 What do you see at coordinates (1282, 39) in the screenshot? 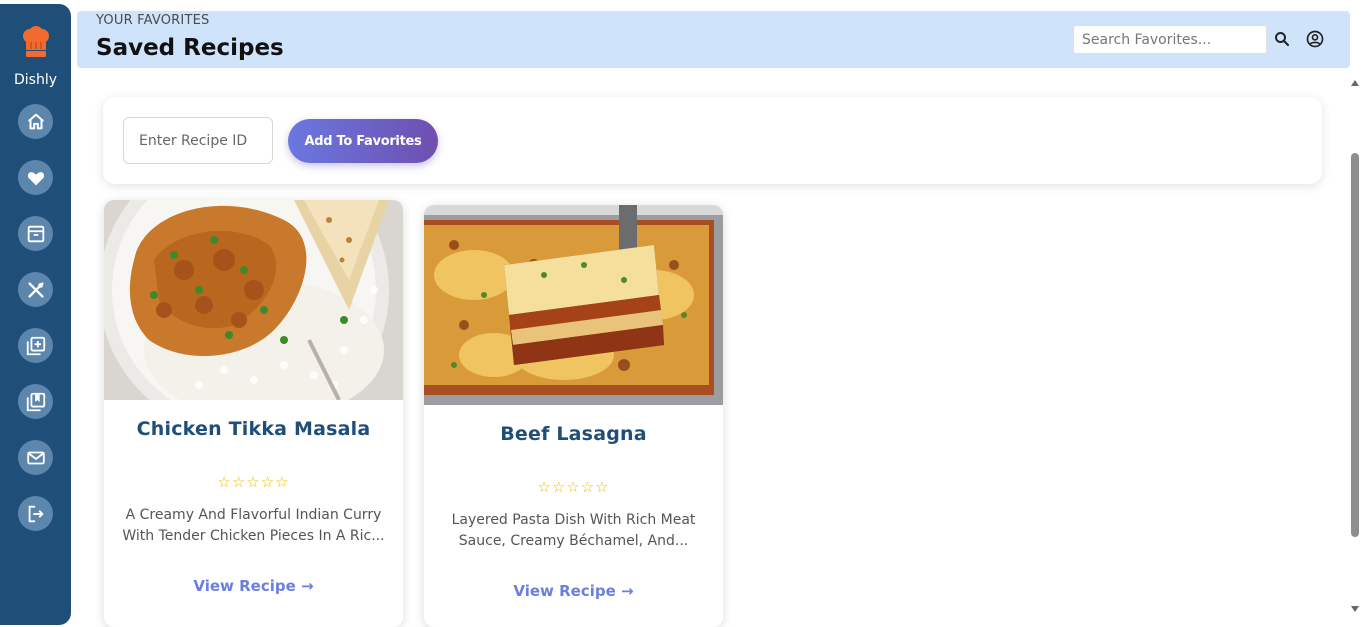
I see `search-icon` at bounding box center [1282, 39].